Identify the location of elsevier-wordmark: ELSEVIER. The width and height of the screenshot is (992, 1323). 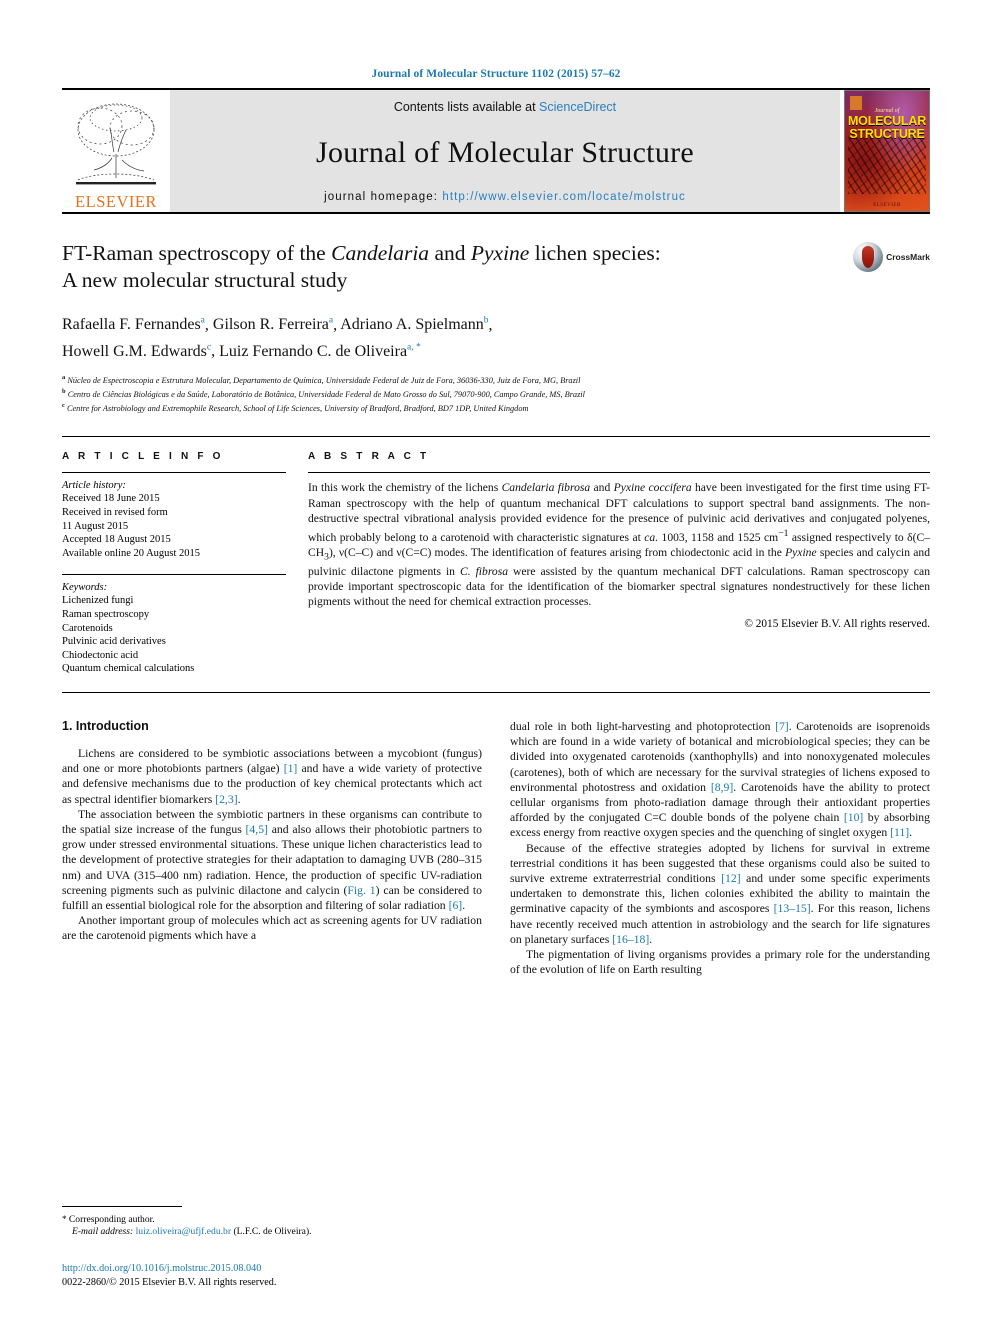
(116, 201).